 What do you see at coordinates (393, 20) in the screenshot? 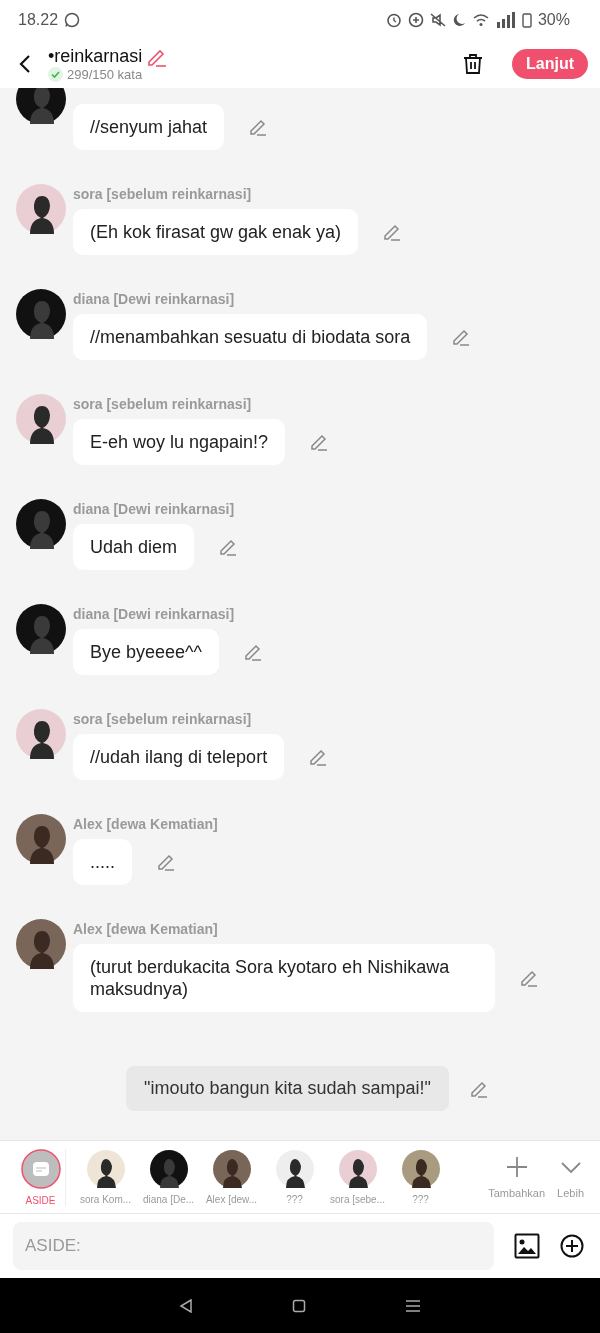
I see `alarm-icon` at bounding box center [393, 20].